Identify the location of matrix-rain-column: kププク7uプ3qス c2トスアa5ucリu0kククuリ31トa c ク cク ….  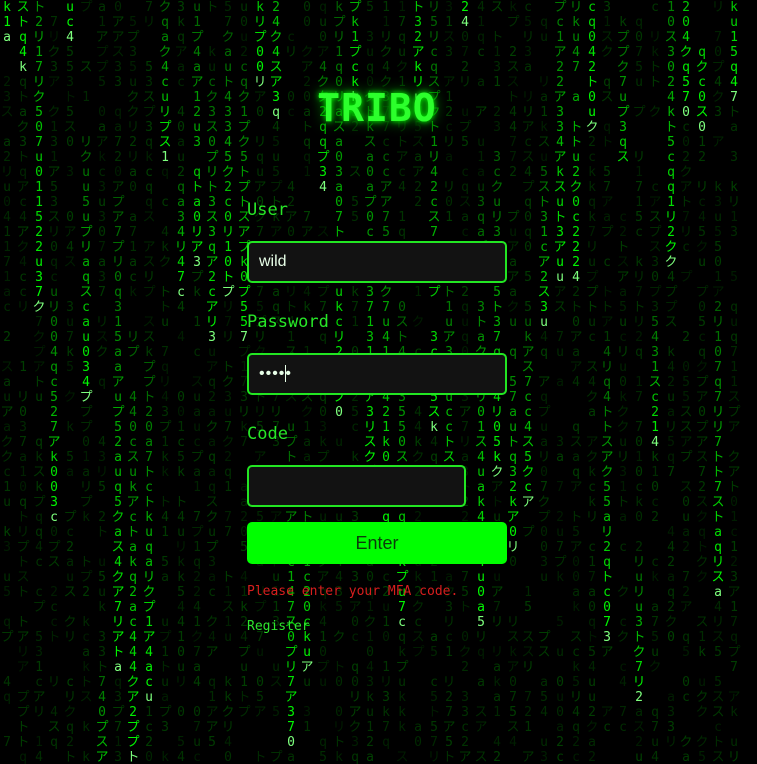
(623, 375).